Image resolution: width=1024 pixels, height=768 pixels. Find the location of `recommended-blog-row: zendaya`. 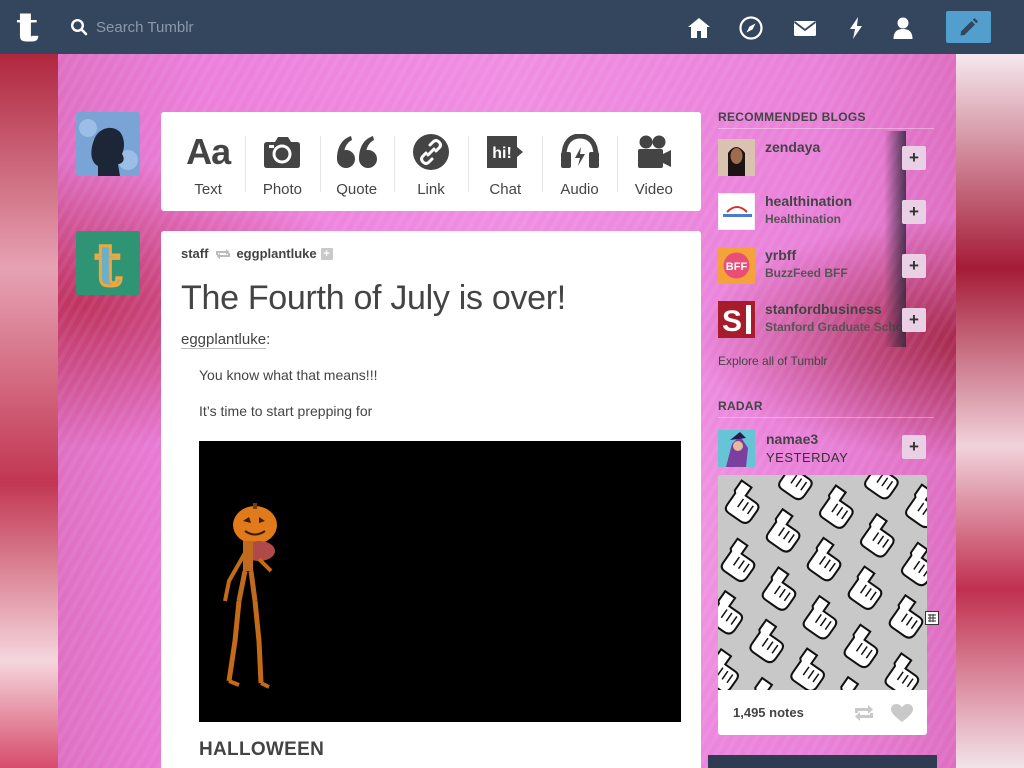

recommended-blog-row: zendaya is located at coordinates (823, 158).